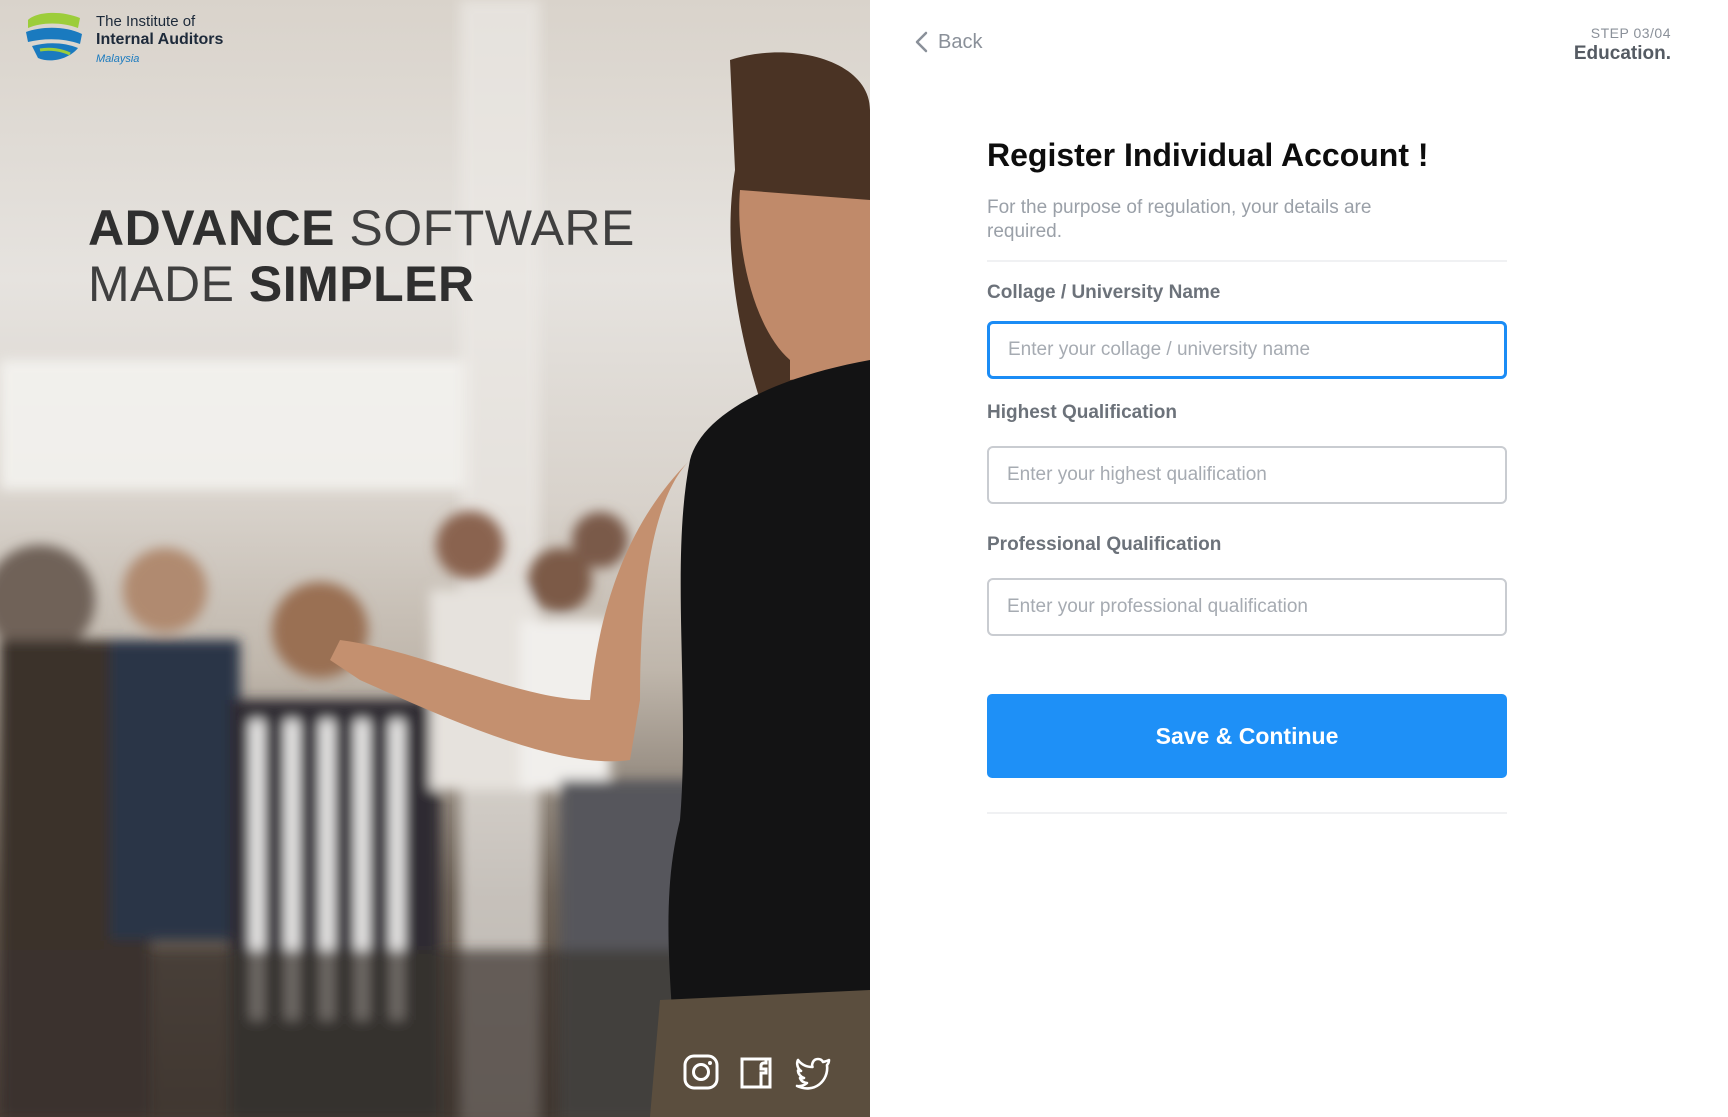 Image resolution: width=1728 pixels, height=1117 pixels. What do you see at coordinates (54, 36) in the screenshot?
I see `globe-logo-icon` at bounding box center [54, 36].